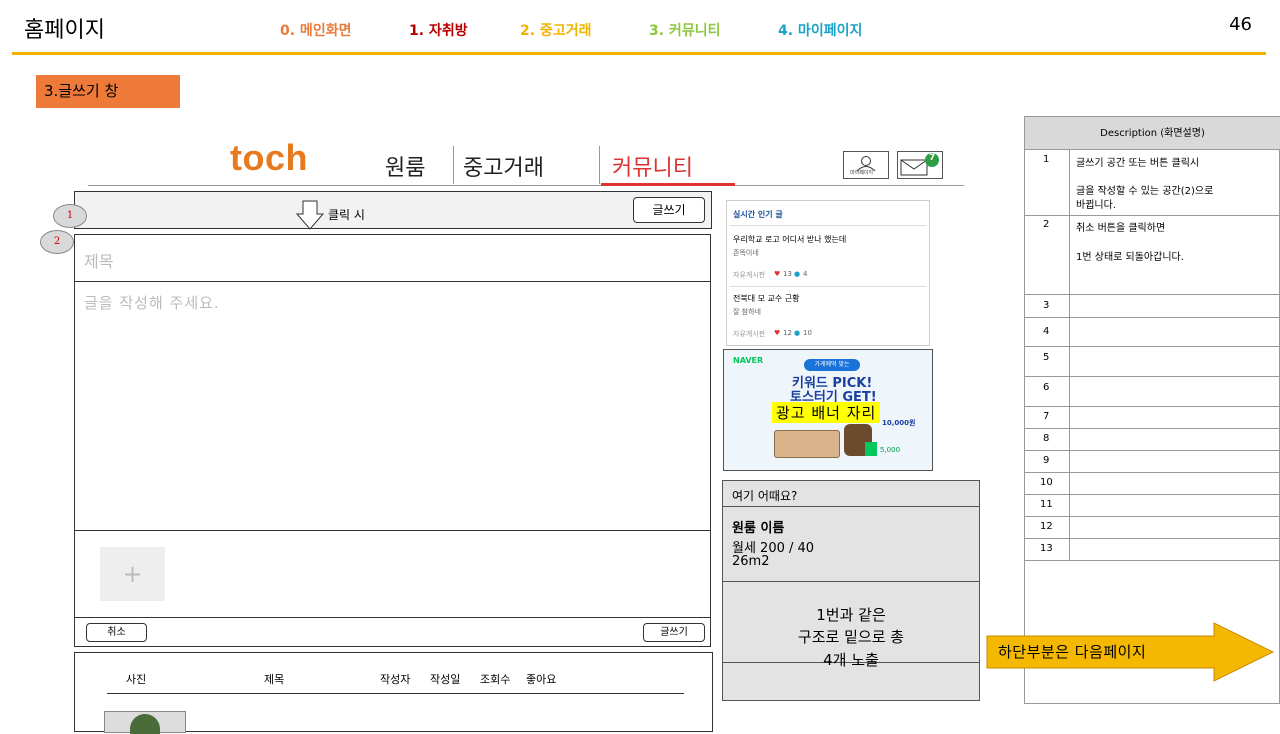 This screenshot has width=1280, height=734. I want to click on description-row-text: 바뀝니다., so click(1096, 205).